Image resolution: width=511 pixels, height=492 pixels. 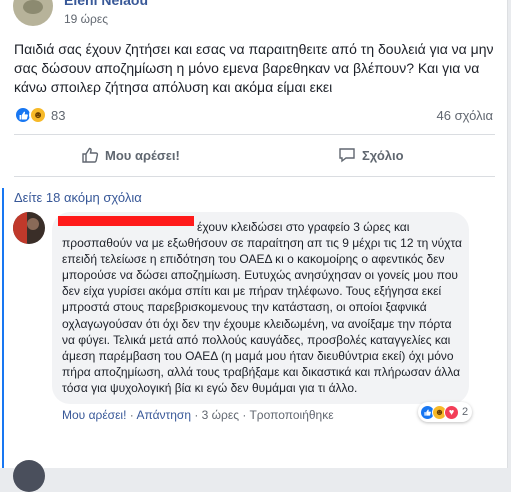 I want to click on like-button: Μου αρέσει!, so click(x=130, y=155).